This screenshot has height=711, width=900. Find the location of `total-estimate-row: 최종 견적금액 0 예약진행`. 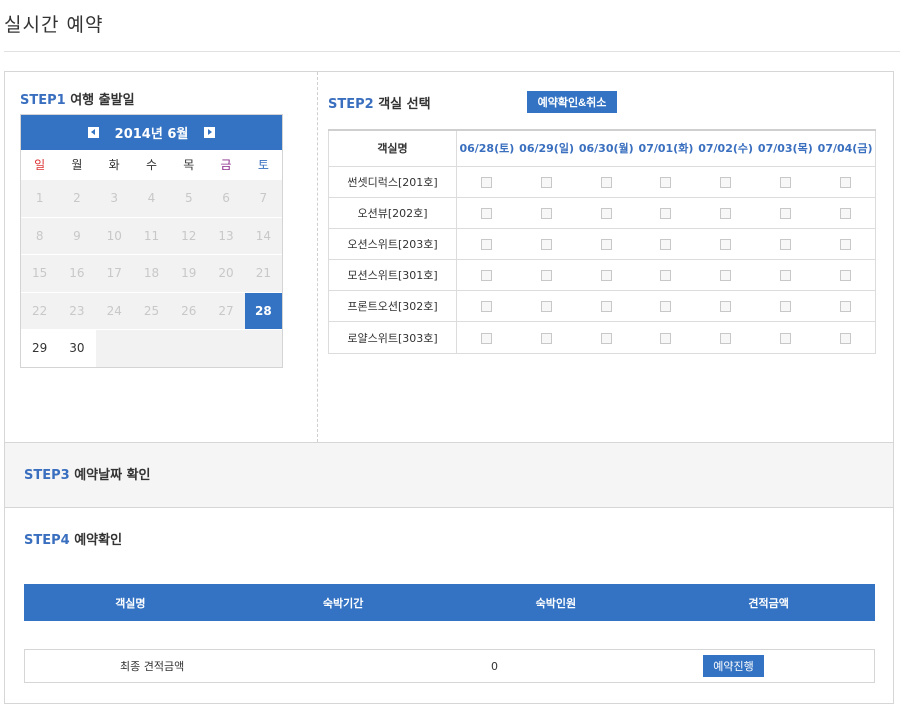

total-estimate-row: 최종 견적금액 0 예약진행 is located at coordinates (449, 666).